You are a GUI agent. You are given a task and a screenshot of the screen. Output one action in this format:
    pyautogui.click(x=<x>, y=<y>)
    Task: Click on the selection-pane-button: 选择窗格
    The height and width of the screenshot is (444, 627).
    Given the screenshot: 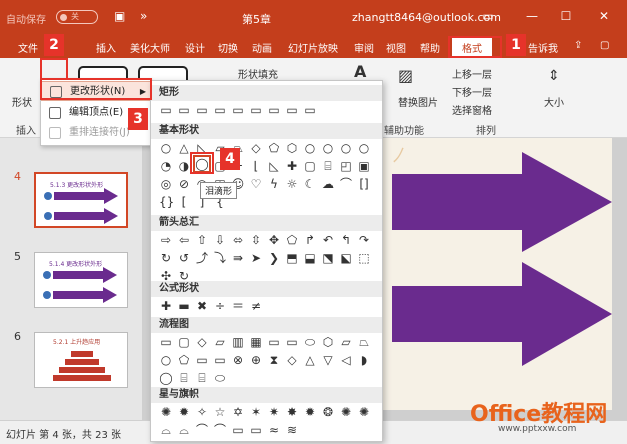 What is the action you would take?
    pyautogui.click(x=472, y=109)
    